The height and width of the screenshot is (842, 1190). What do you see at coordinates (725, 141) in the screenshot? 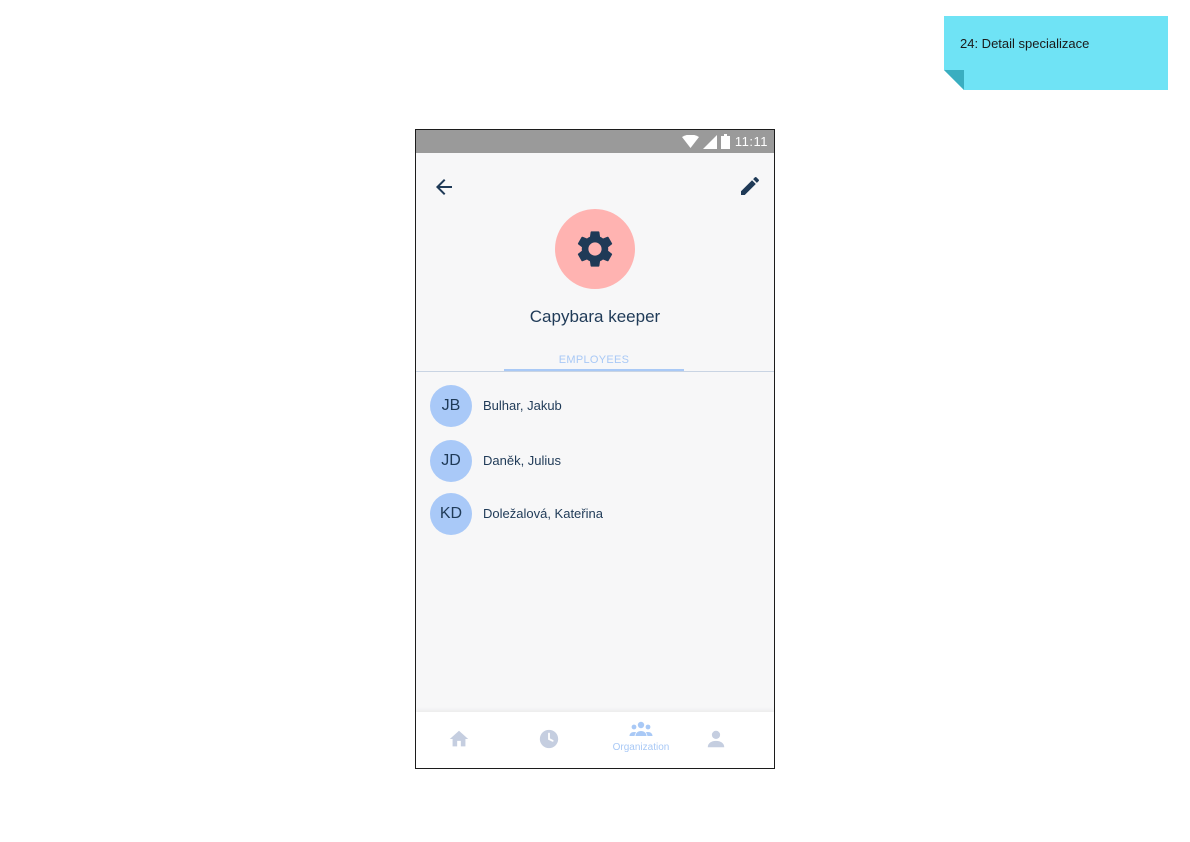
I see `battery-icon` at bounding box center [725, 141].